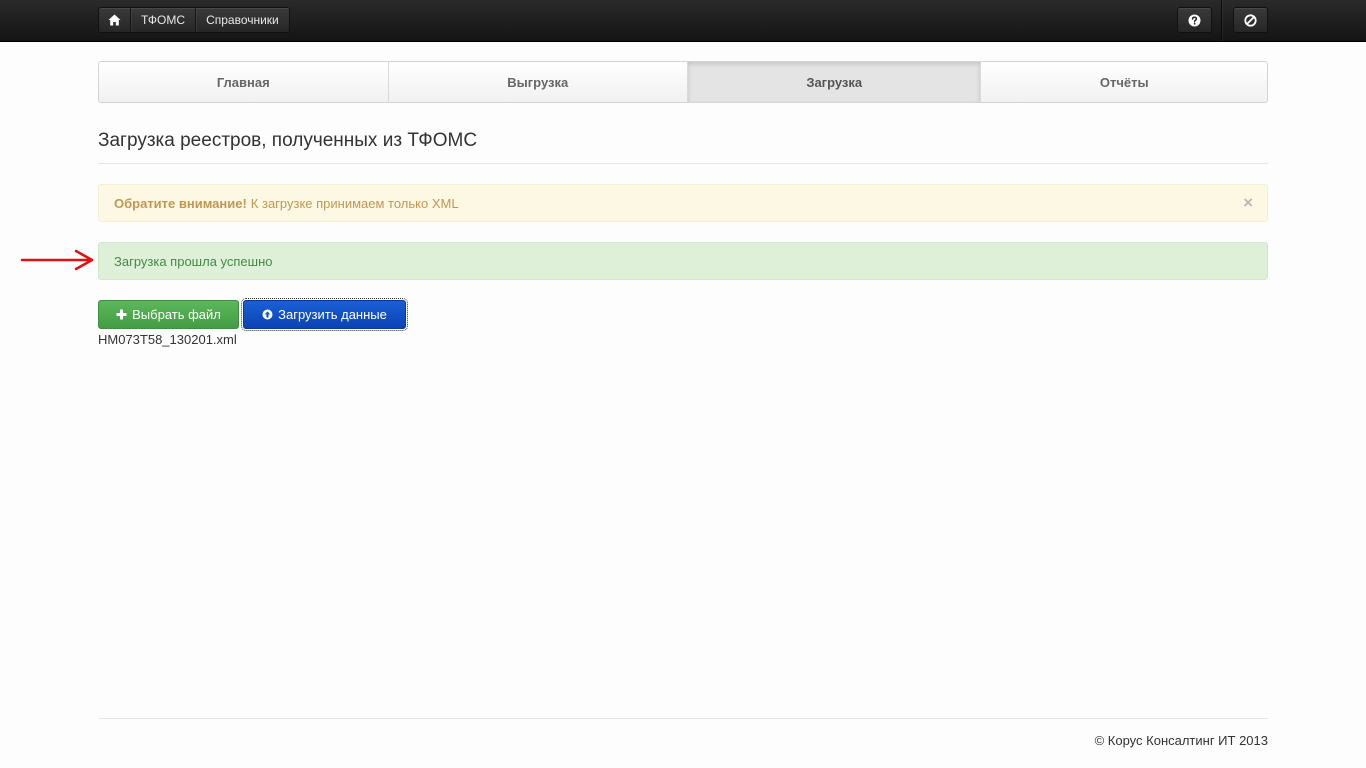  I want to click on logout-button, so click(1250, 20).